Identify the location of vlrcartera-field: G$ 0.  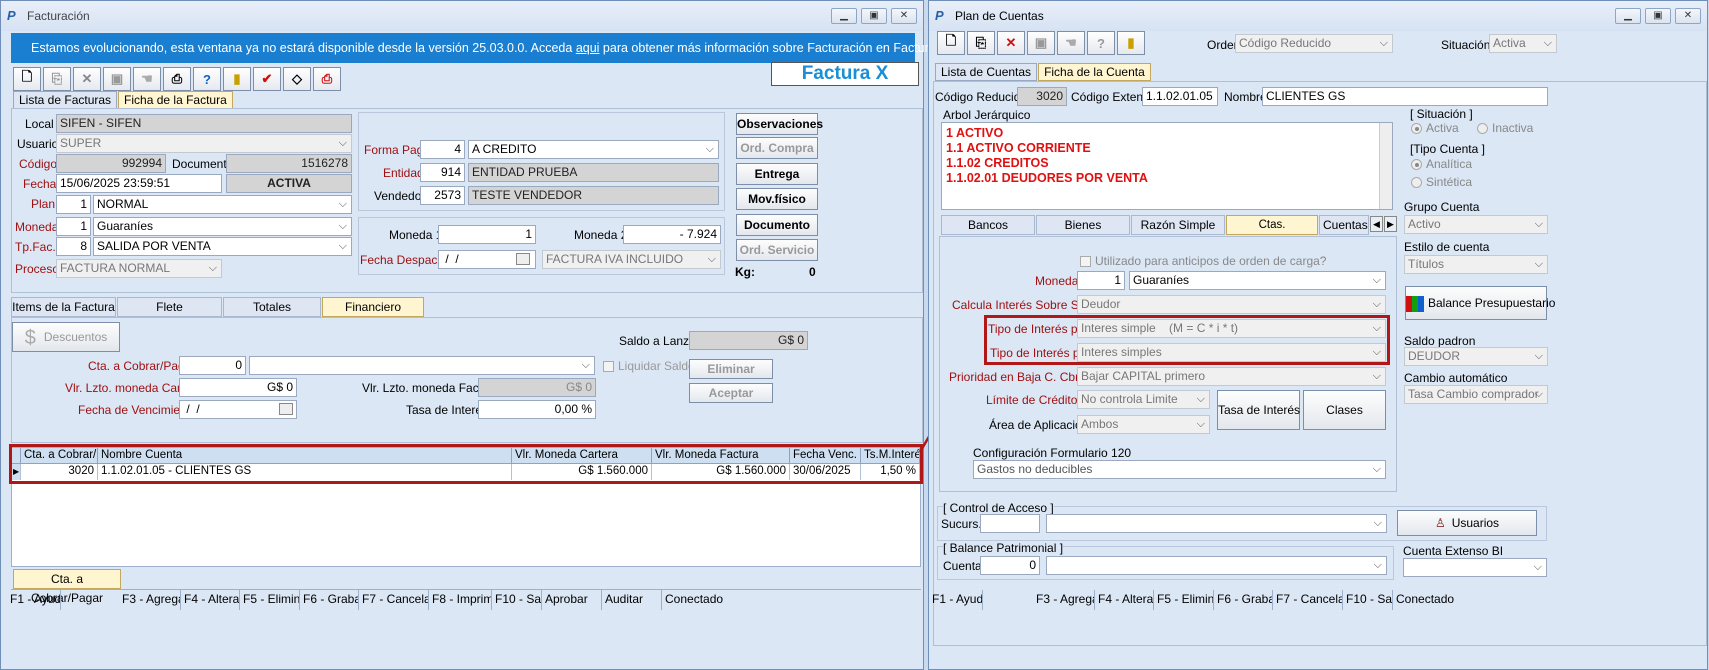
(238, 387).